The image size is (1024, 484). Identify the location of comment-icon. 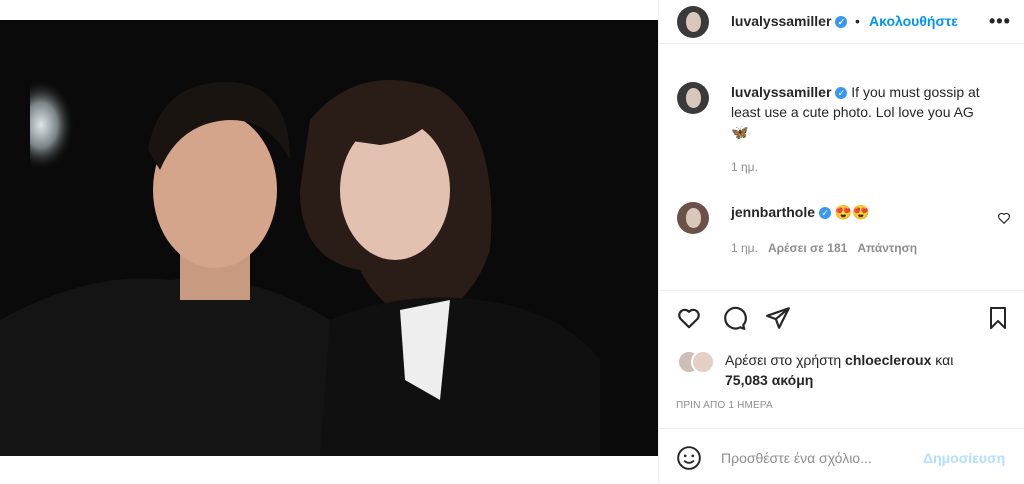
(734, 318).